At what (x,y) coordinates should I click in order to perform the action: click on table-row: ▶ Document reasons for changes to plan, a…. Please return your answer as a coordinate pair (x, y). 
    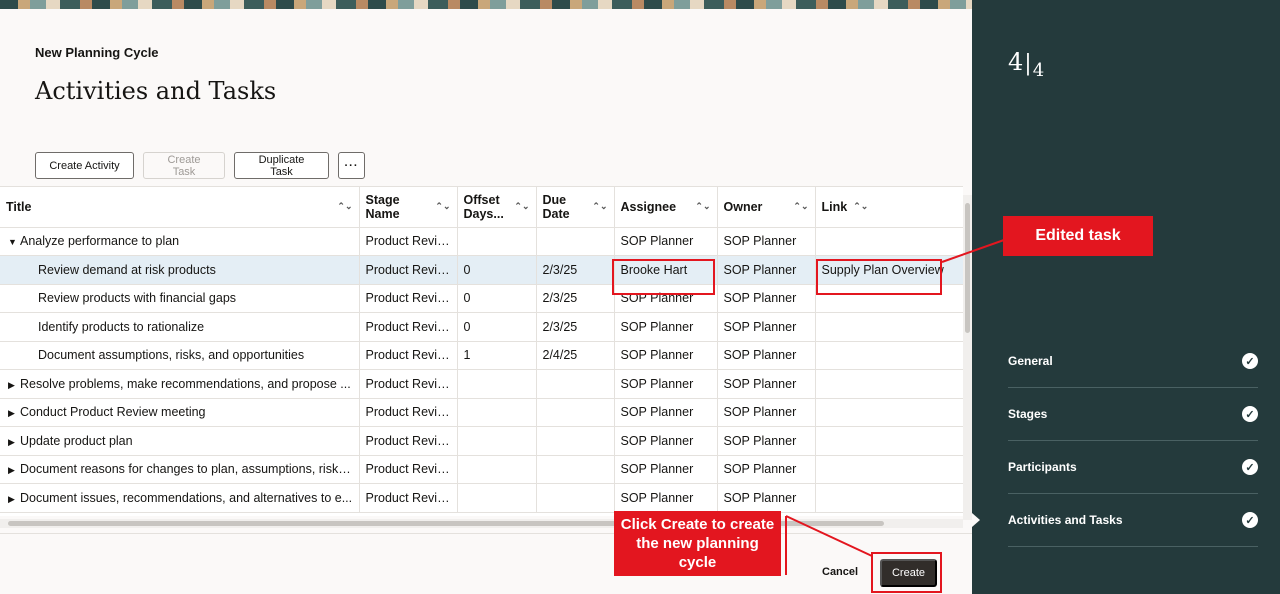
    Looking at the image, I should click on (481, 469).